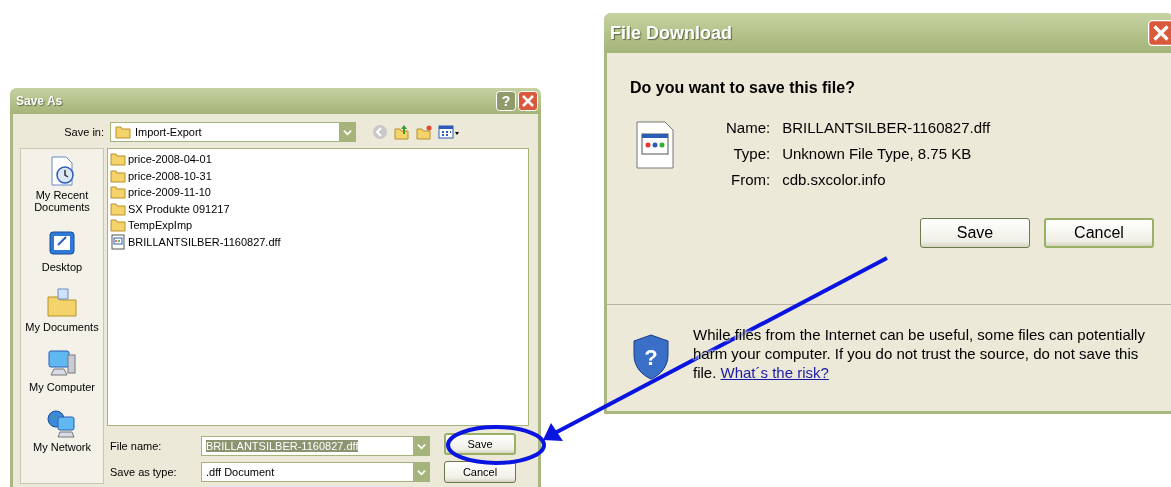 The image size is (1171, 487). What do you see at coordinates (402, 132) in the screenshot?
I see `up-folder-icon` at bounding box center [402, 132].